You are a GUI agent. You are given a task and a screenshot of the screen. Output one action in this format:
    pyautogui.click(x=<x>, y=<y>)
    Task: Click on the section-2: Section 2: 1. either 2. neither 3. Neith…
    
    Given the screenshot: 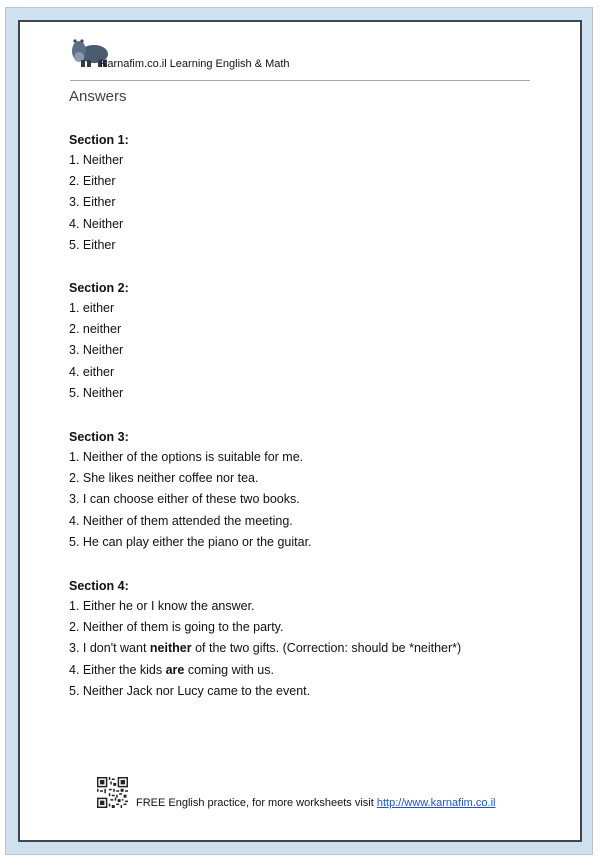 What is the action you would take?
    pyautogui.click(x=99, y=341)
    